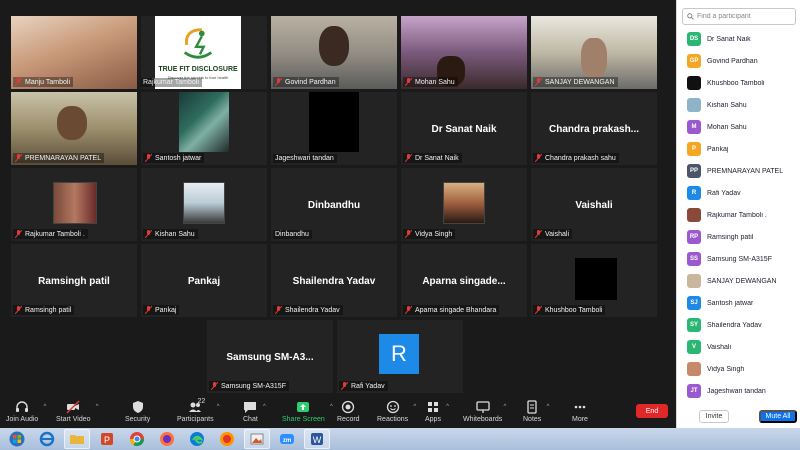 The height and width of the screenshot is (450, 800). What do you see at coordinates (77, 413) in the screenshot?
I see `start-video-button: Start Video ^` at bounding box center [77, 413].